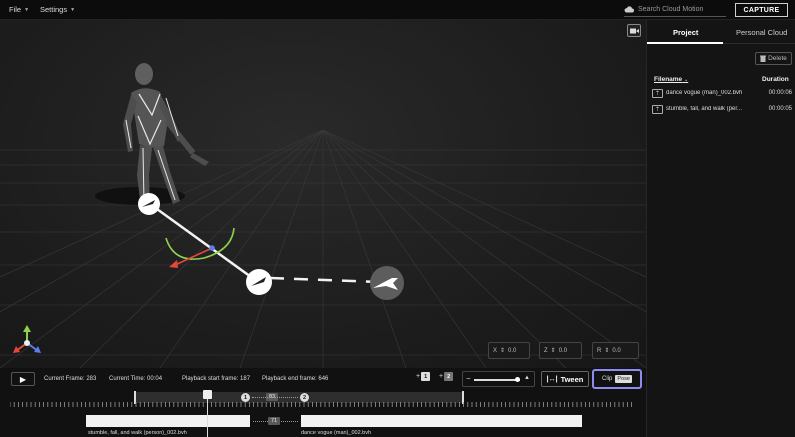 Image resolution: width=795 pixels, height=437 pixels. Describe the element at coordinates (149, 204) in the screenshot. I see `waypoint-start` at that location.